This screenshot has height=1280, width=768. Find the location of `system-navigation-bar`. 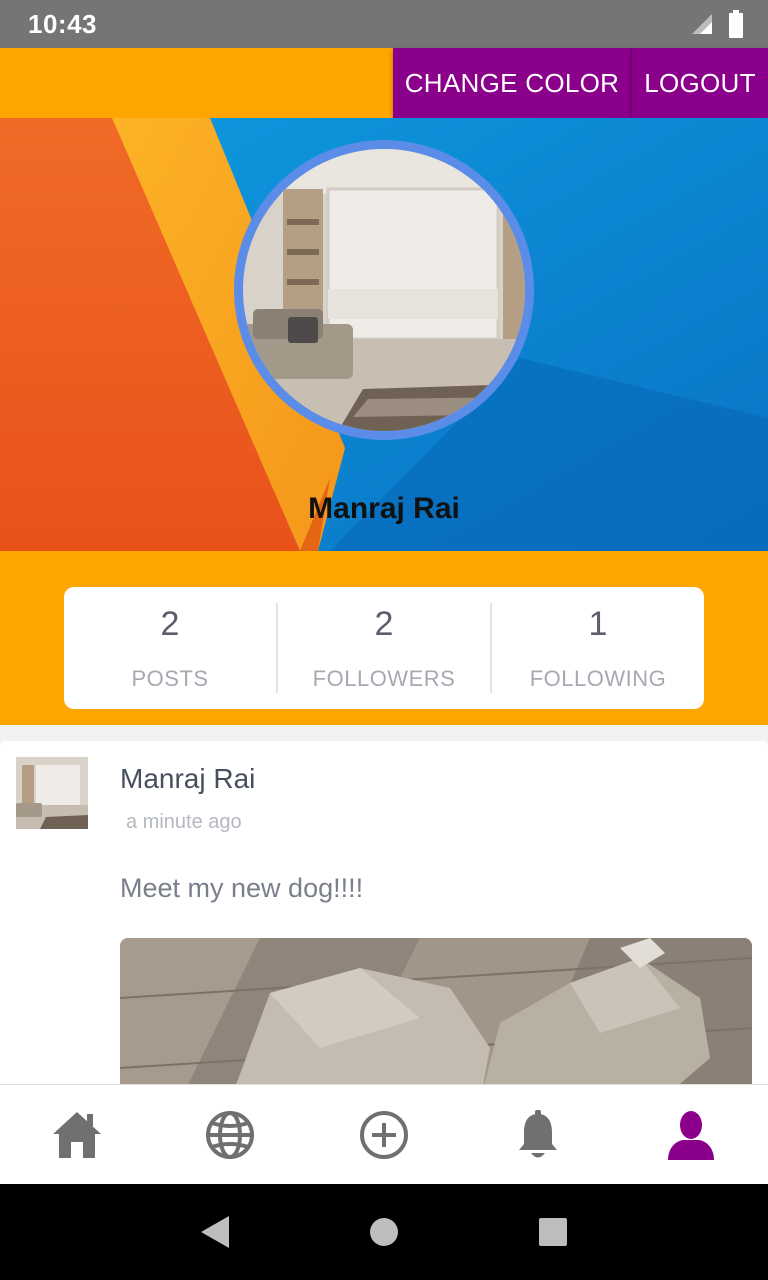

system-navigation-bar is located at coordinates (384, 1232).